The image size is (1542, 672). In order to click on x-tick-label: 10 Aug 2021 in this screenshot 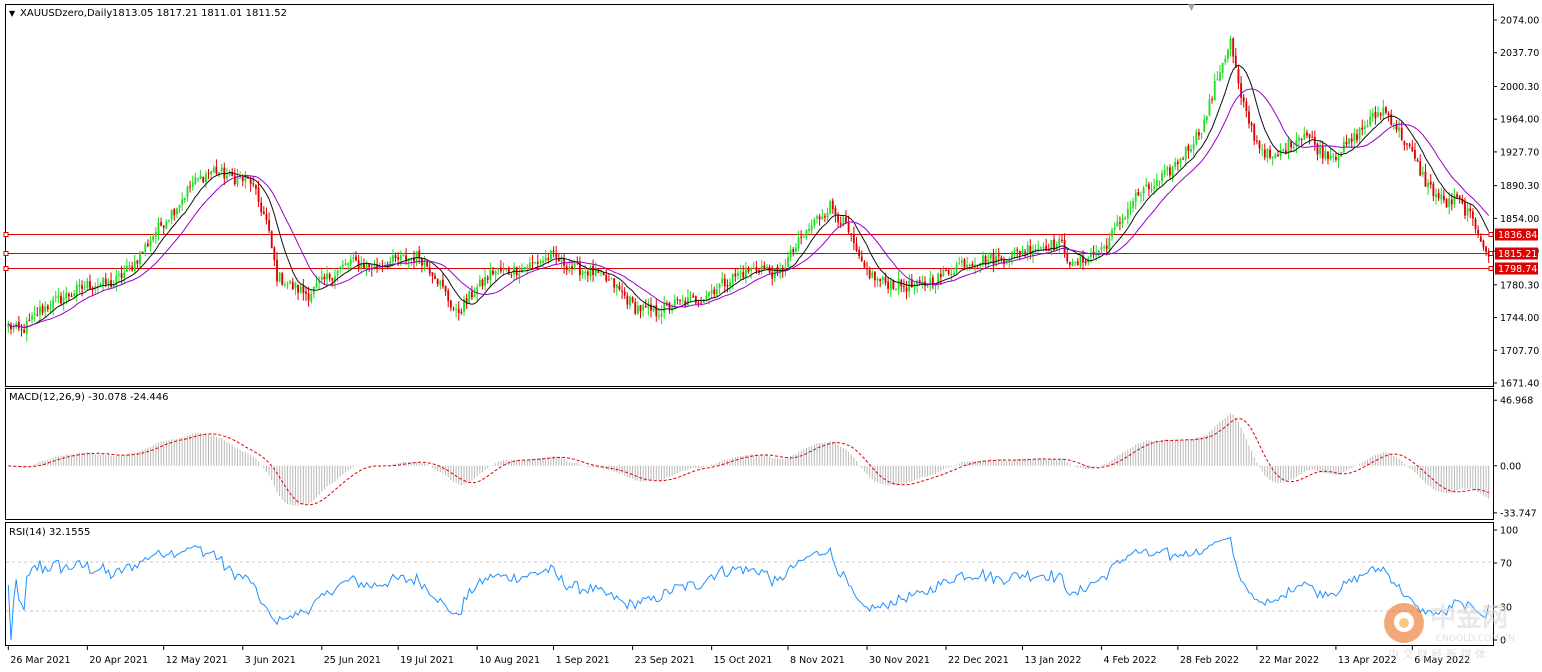, I will do `click(509, 660)`.